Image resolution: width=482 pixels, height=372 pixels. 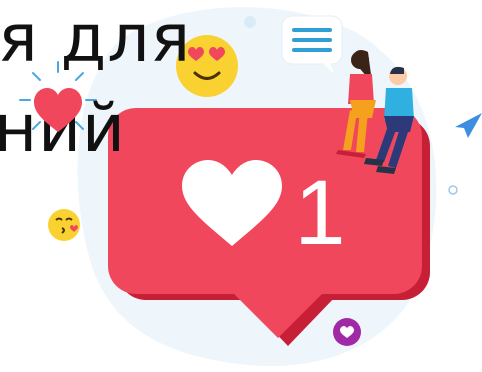 What do you see at coordinates (347, 332) in the screenshot?
I see `heart-badge-icon` at bounding box center [347, 332].